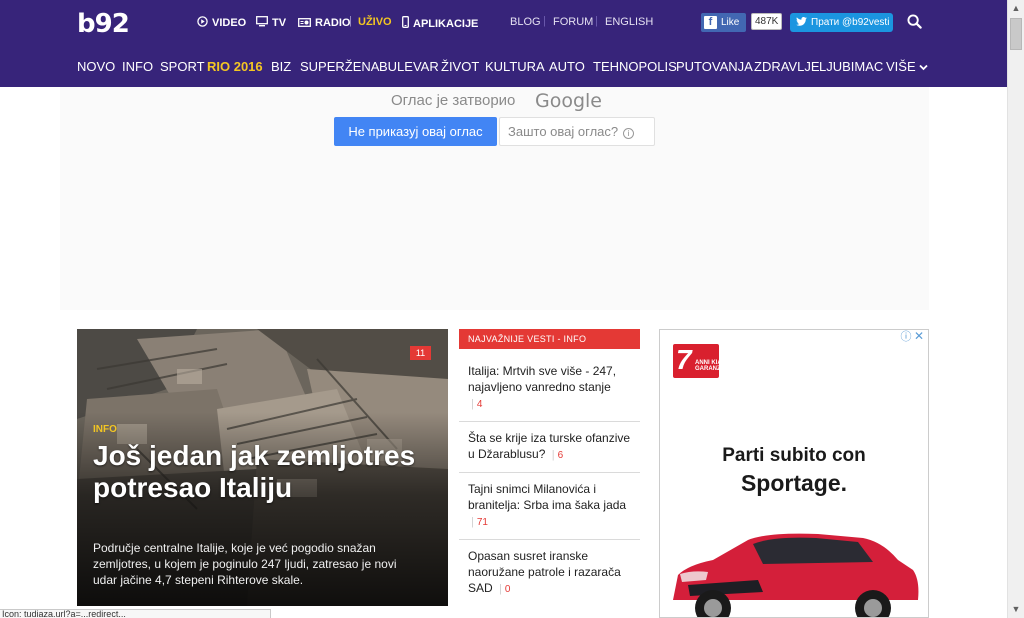  What do you see at coordinates (137, 66) in the screenshot?
I see `main-nav-info: INFO` at bounding box center [137, 66].